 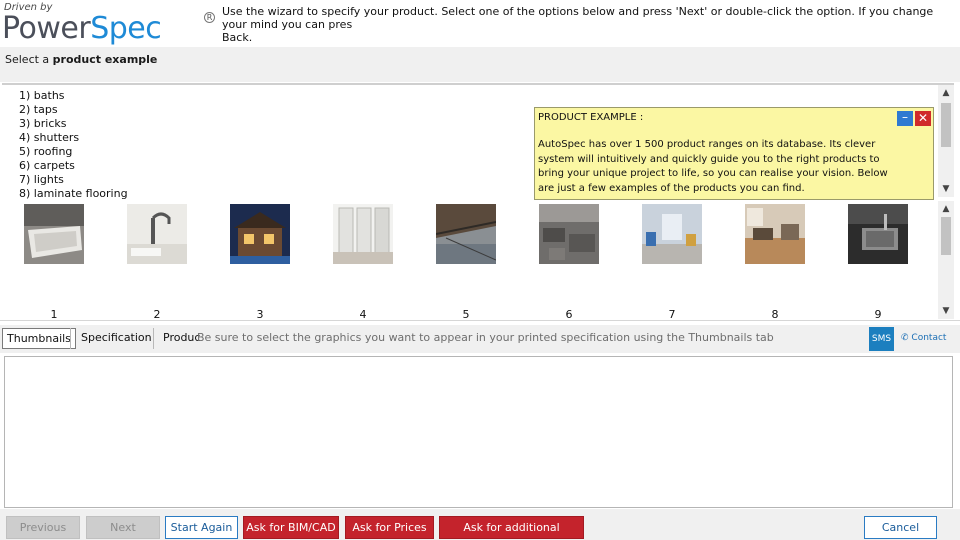 I want to click on thumbnail-item: 5, so click(x=466, y=262).